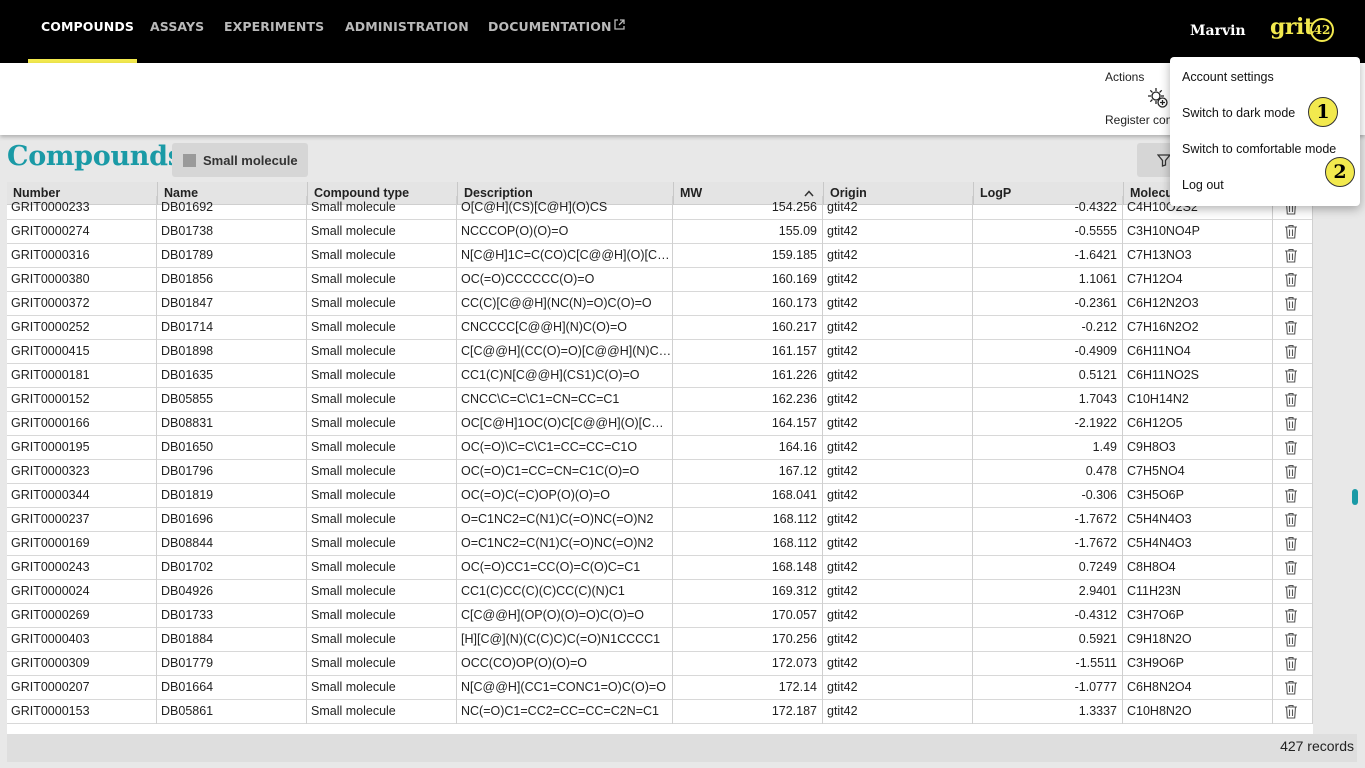  What do you see at coordinates (95, 156) in the screenshot?
I see `page-title: Compounds` at bounding box center [95, 156].